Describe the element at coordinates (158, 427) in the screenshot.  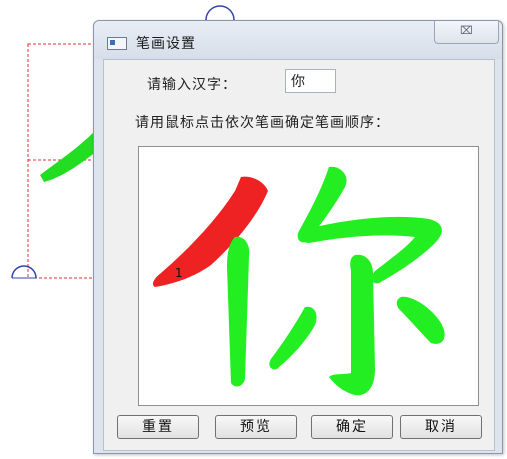
I see `reset-button: 重置` at that location.